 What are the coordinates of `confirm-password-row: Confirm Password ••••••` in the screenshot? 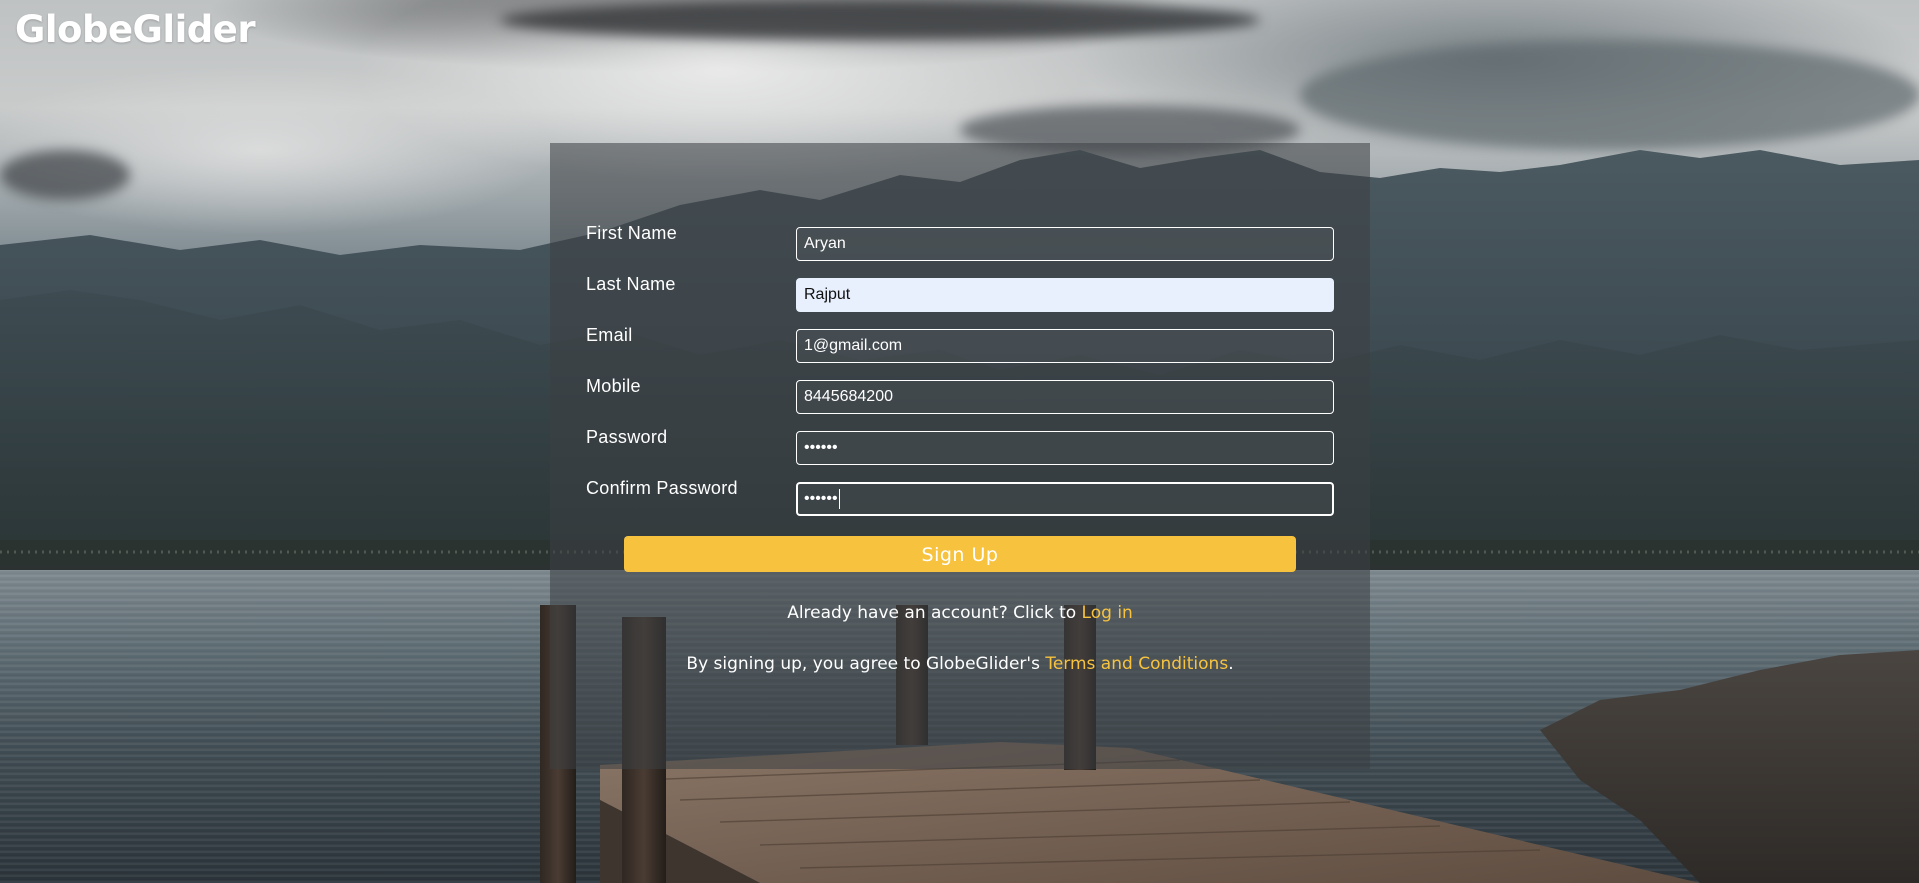 It's located at (960, 498).